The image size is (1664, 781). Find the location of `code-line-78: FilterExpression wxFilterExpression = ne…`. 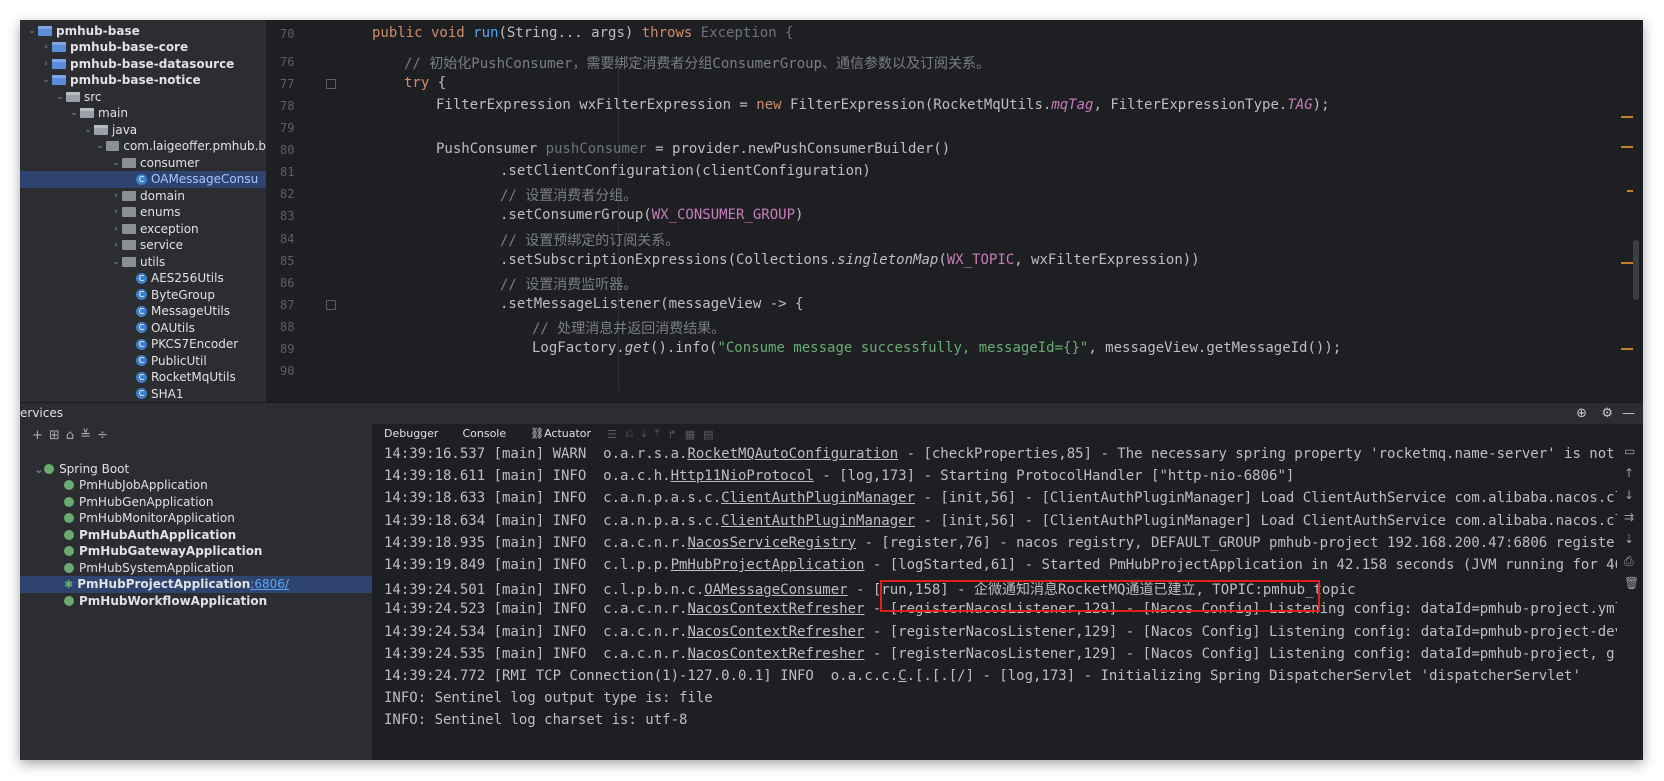

code-line-78: FilterExpression wxFilterExpression = ne… is located at coordinates (883, 105).